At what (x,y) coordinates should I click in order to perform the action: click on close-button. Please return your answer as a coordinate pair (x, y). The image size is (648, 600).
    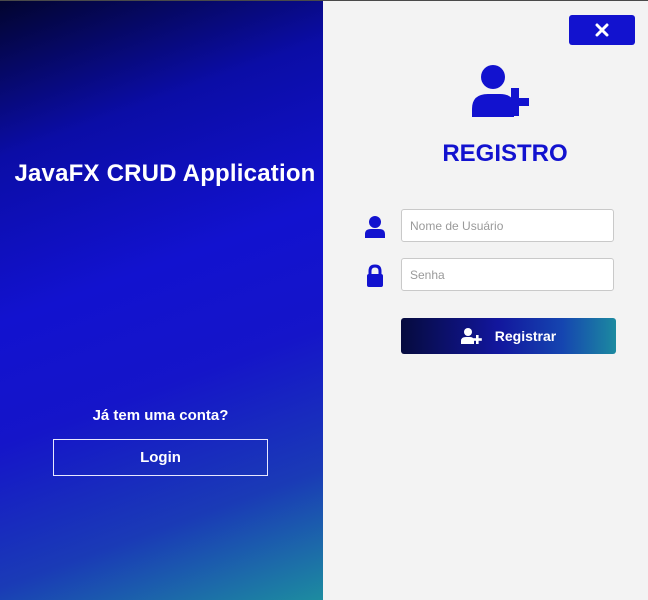
    Looking at the image, I should click on (602, 30).